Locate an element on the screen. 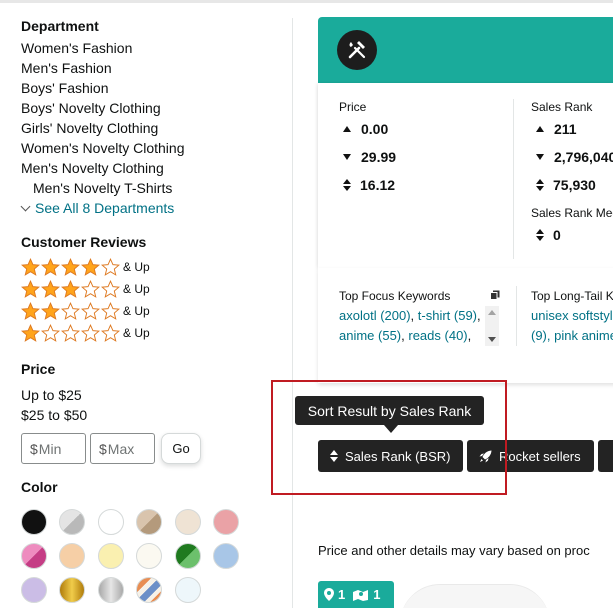 The height and width of the screenshot is (608, 613). color-swatch-beige is located at coordinates (187, 522).